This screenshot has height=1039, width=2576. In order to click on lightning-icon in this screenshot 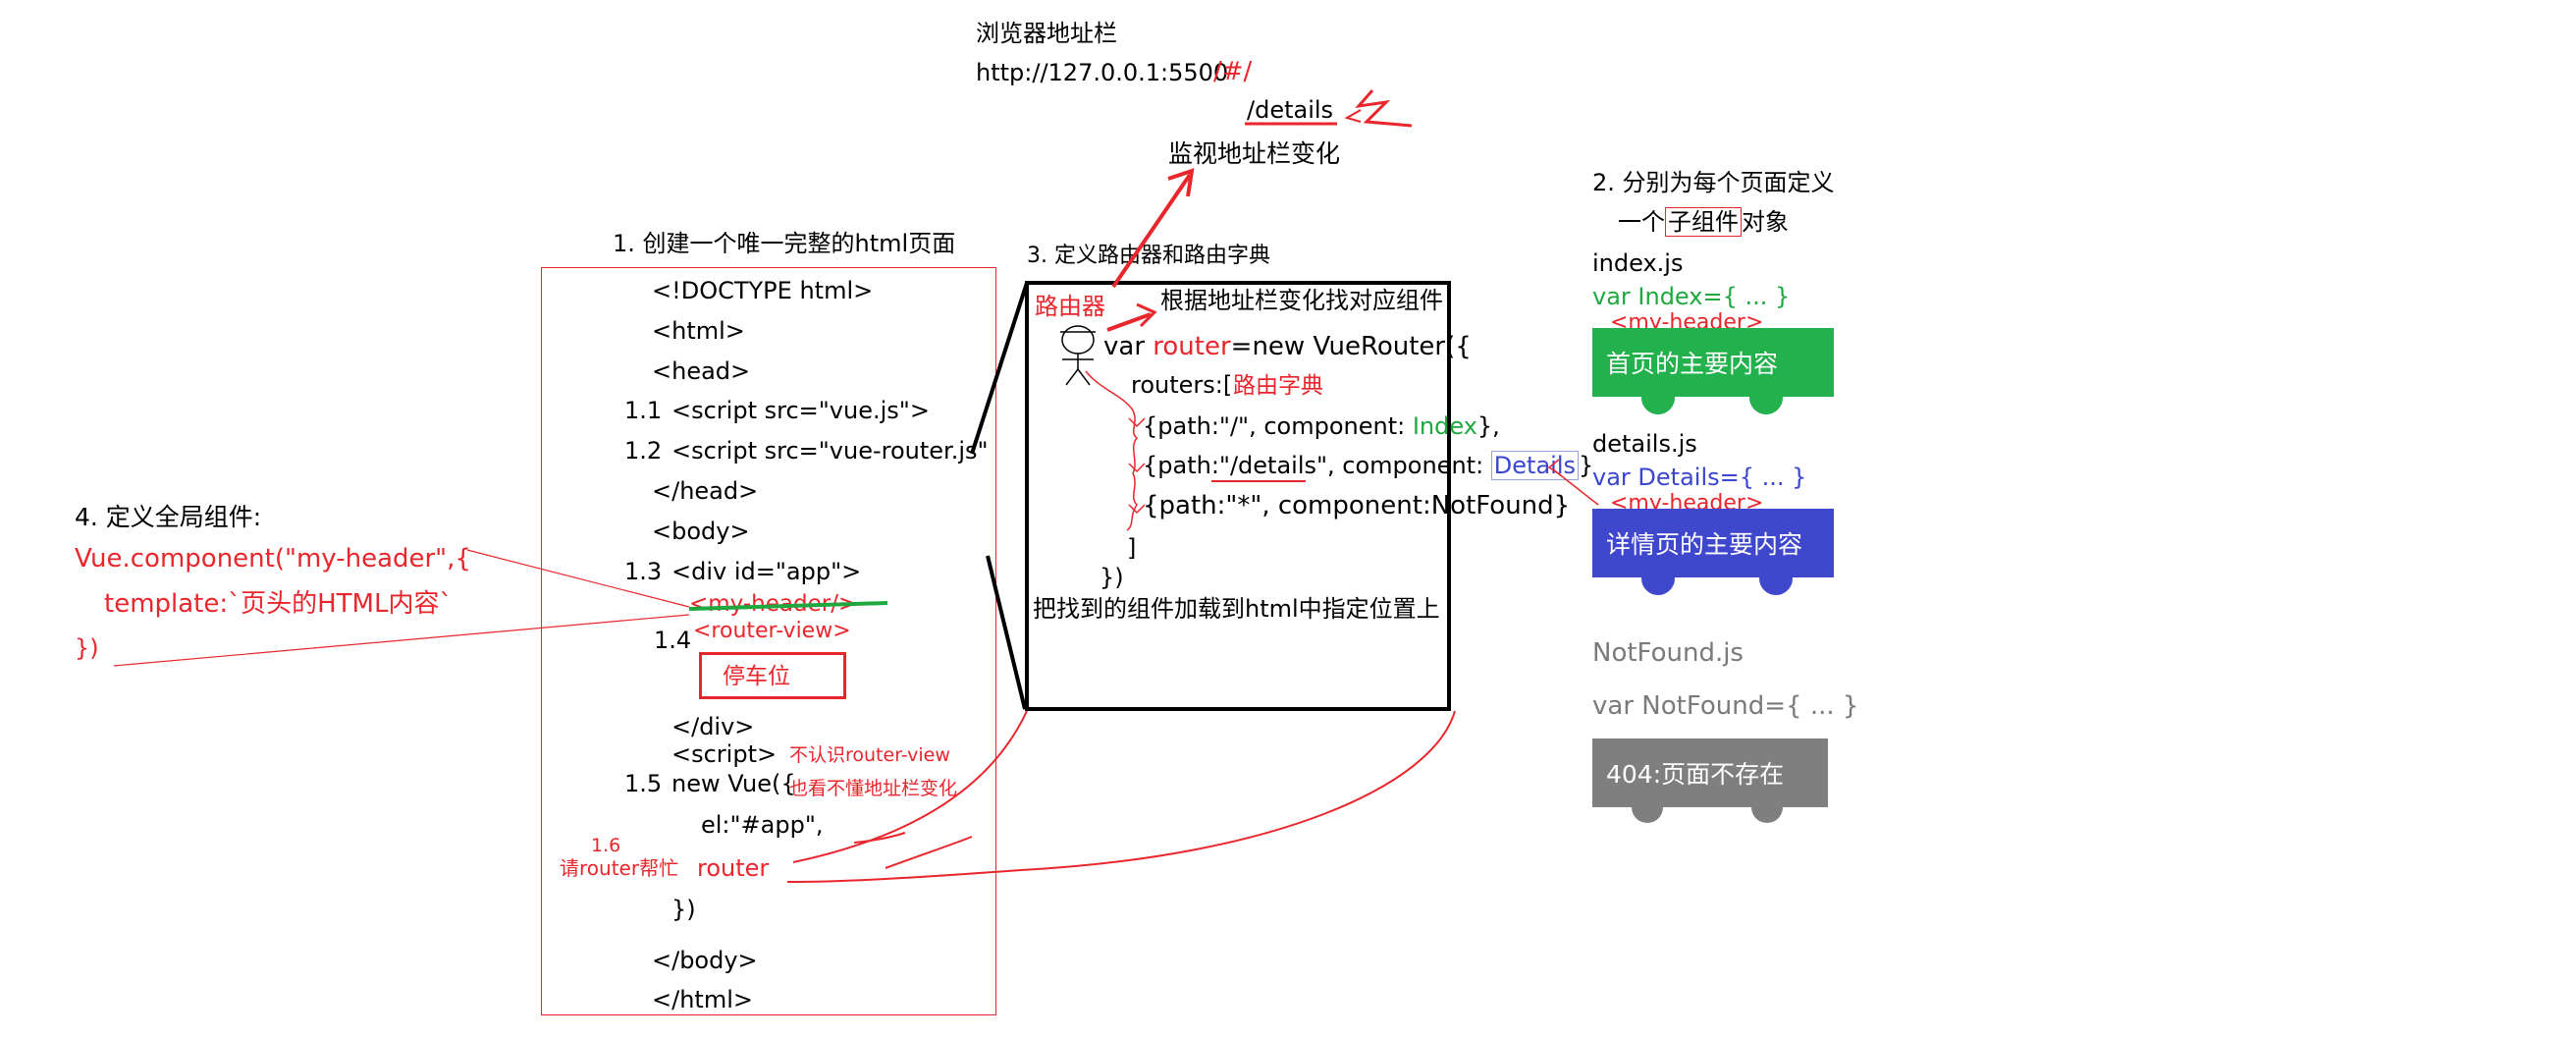, I will do `click(1384, 109)`.